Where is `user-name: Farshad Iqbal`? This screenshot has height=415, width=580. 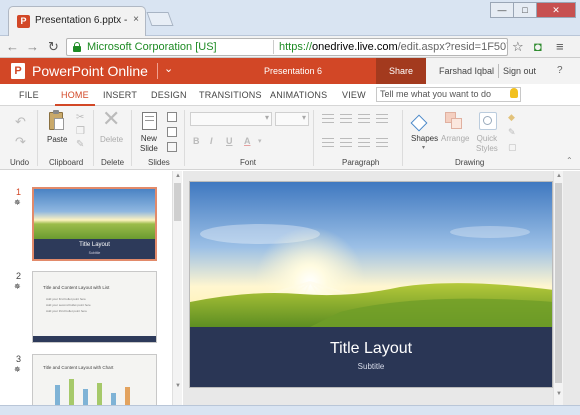
user-name: Farshad Iqbal is located at coordinates (466, 71).